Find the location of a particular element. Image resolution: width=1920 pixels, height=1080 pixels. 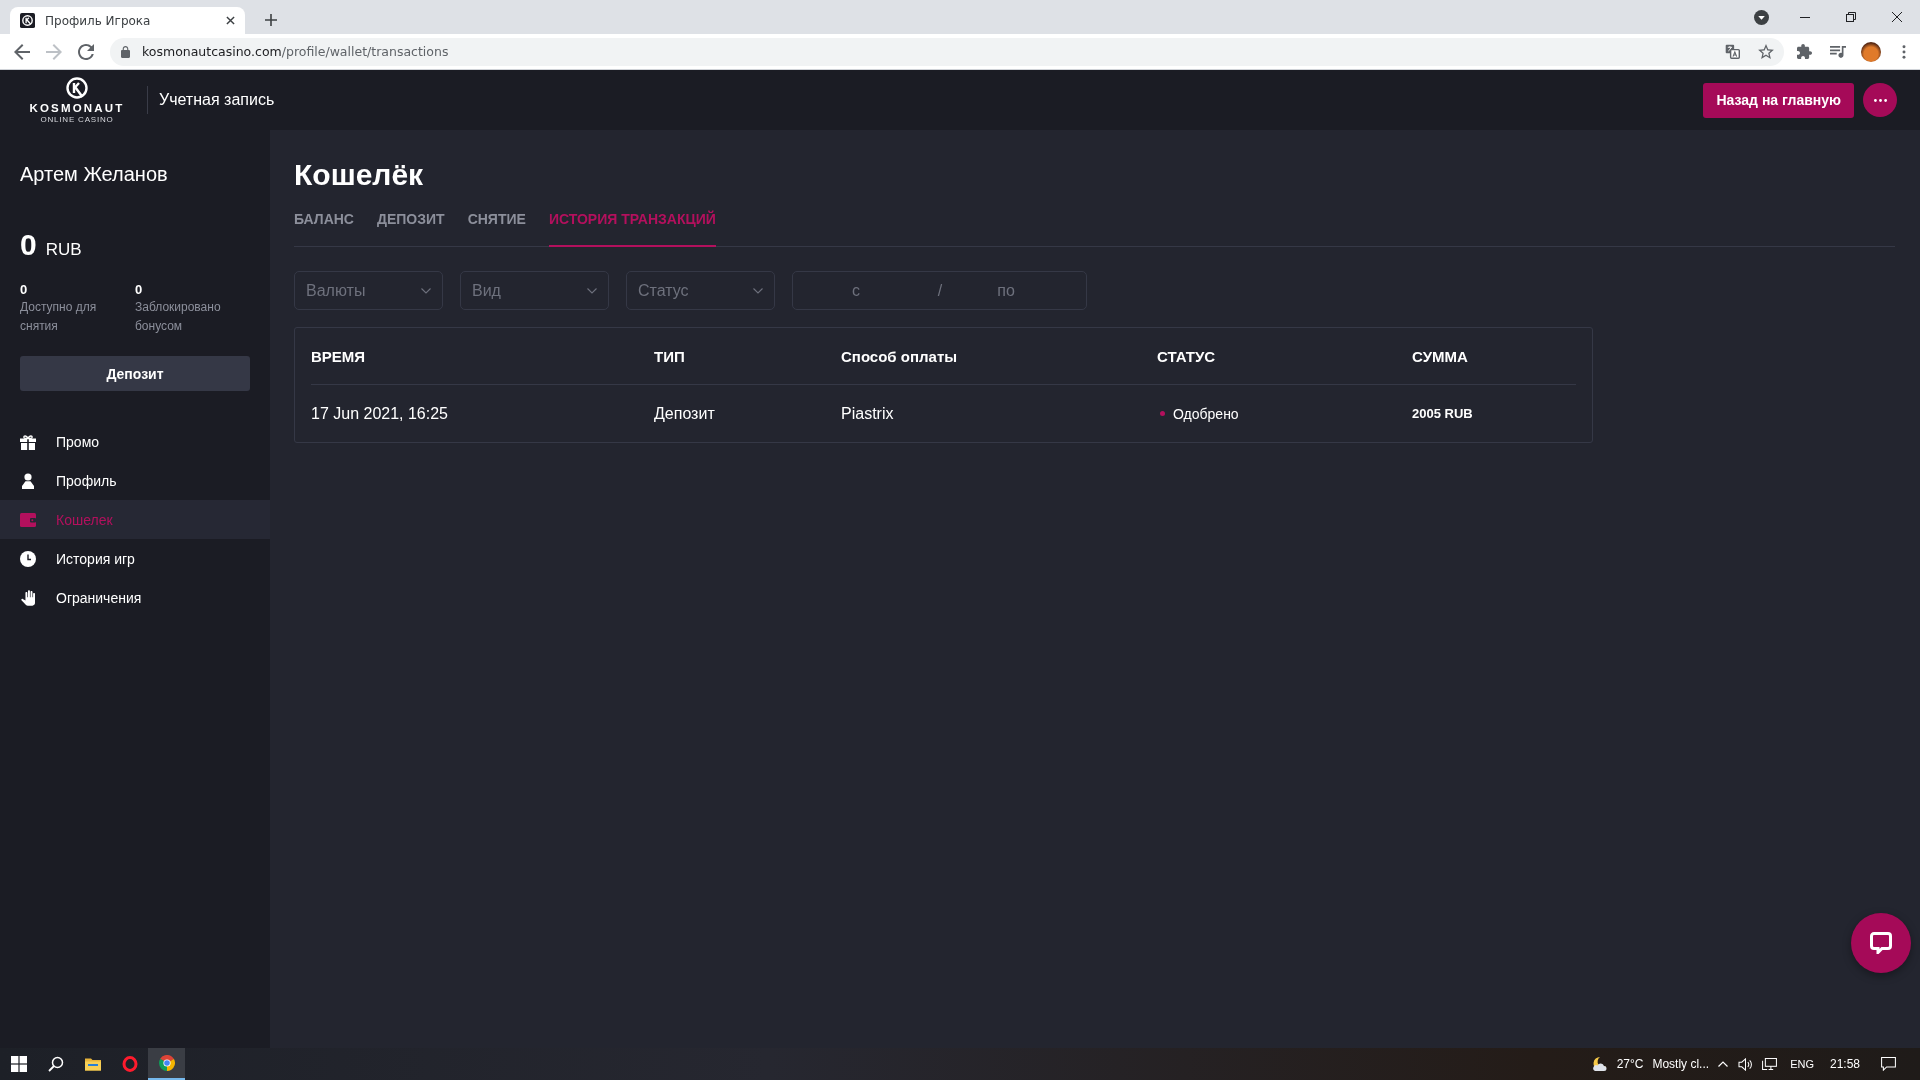

clock-icon is located at coordinates (28, 558).